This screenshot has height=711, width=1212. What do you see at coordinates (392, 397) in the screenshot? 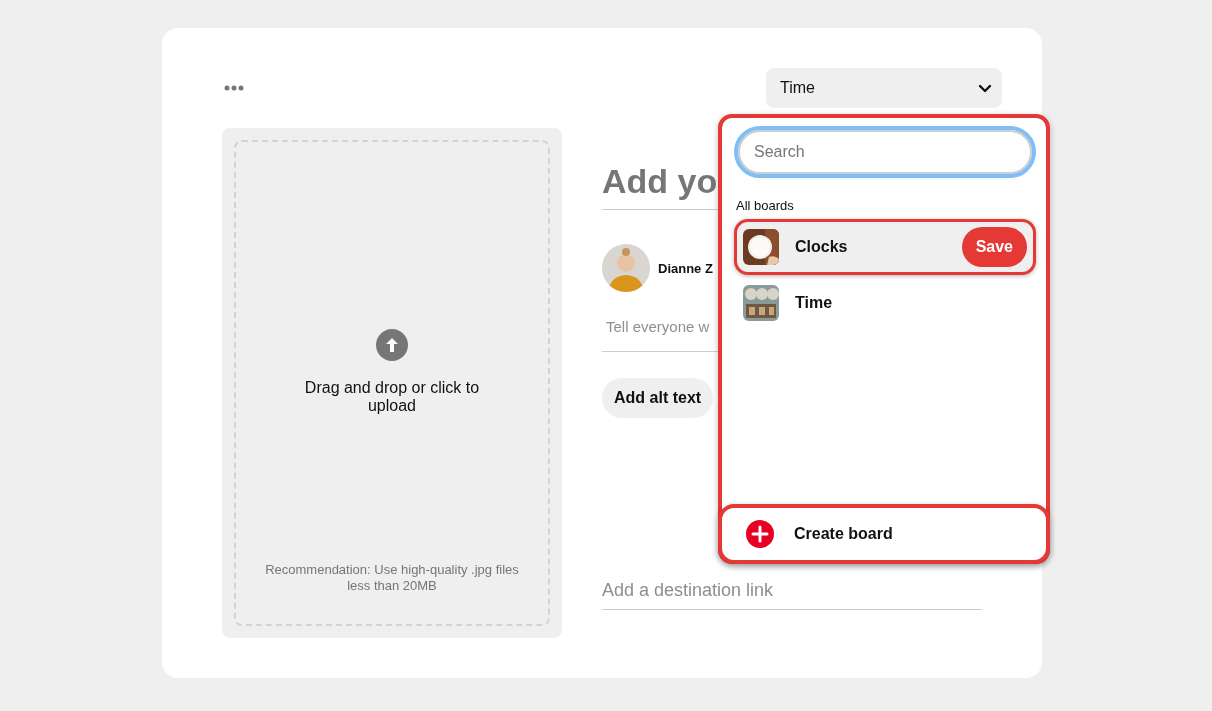
I see `upload-instruction: Drag and drop or click to upload` at bounding box center [392, 397].